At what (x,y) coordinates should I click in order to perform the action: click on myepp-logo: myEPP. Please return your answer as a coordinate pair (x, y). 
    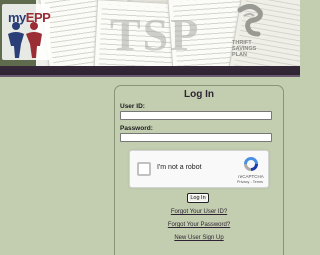
    Looking at the image, I should click on (26, 32).